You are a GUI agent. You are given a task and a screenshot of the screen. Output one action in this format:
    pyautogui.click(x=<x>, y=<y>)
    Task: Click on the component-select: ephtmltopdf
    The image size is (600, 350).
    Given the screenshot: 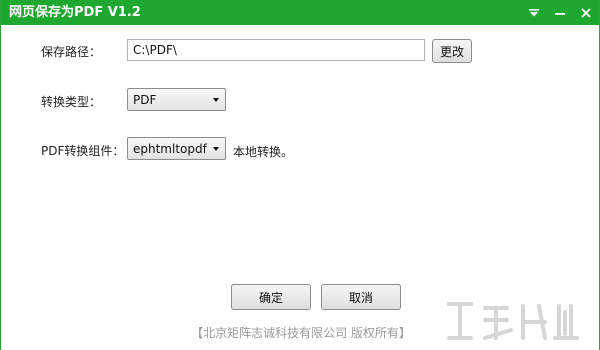 What is the action you would take?
    pyautogui.click(x=176, y=148)
    